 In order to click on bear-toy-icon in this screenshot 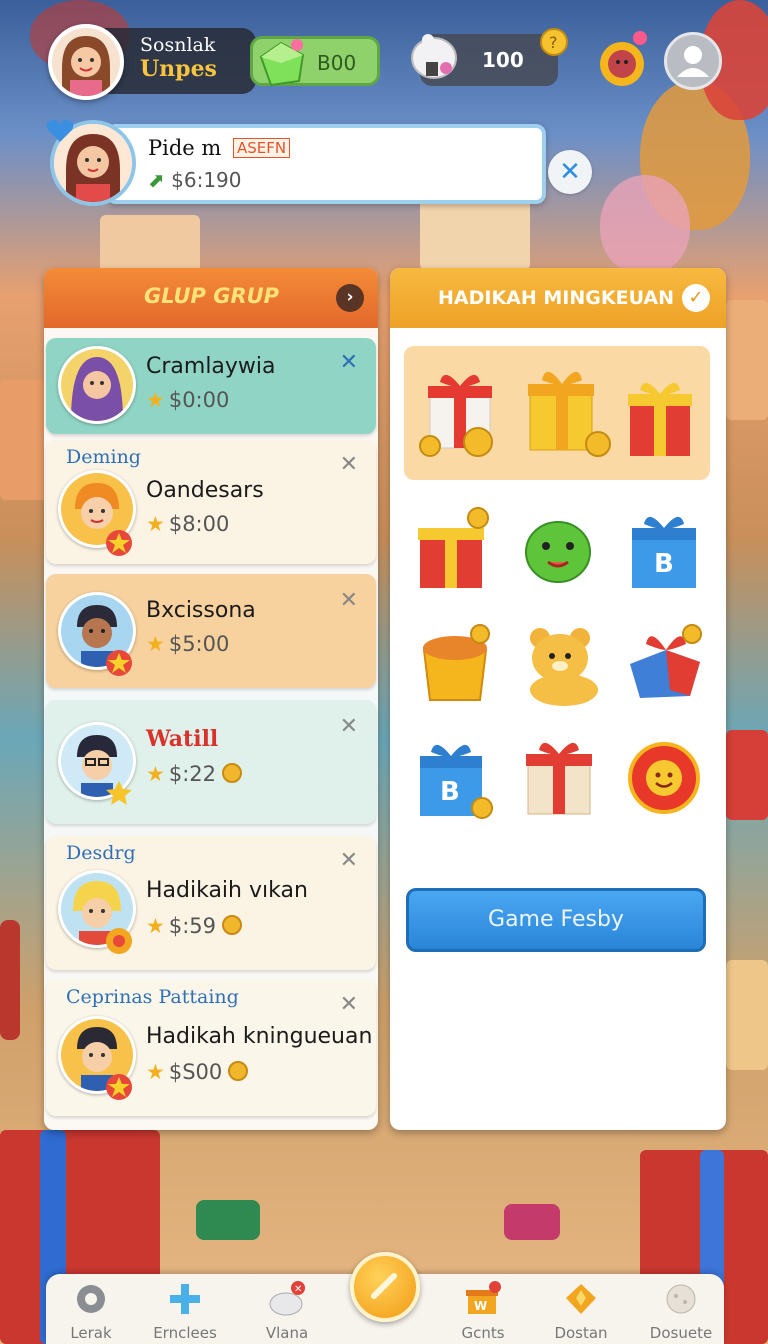, I will do `click(561, 662)`.